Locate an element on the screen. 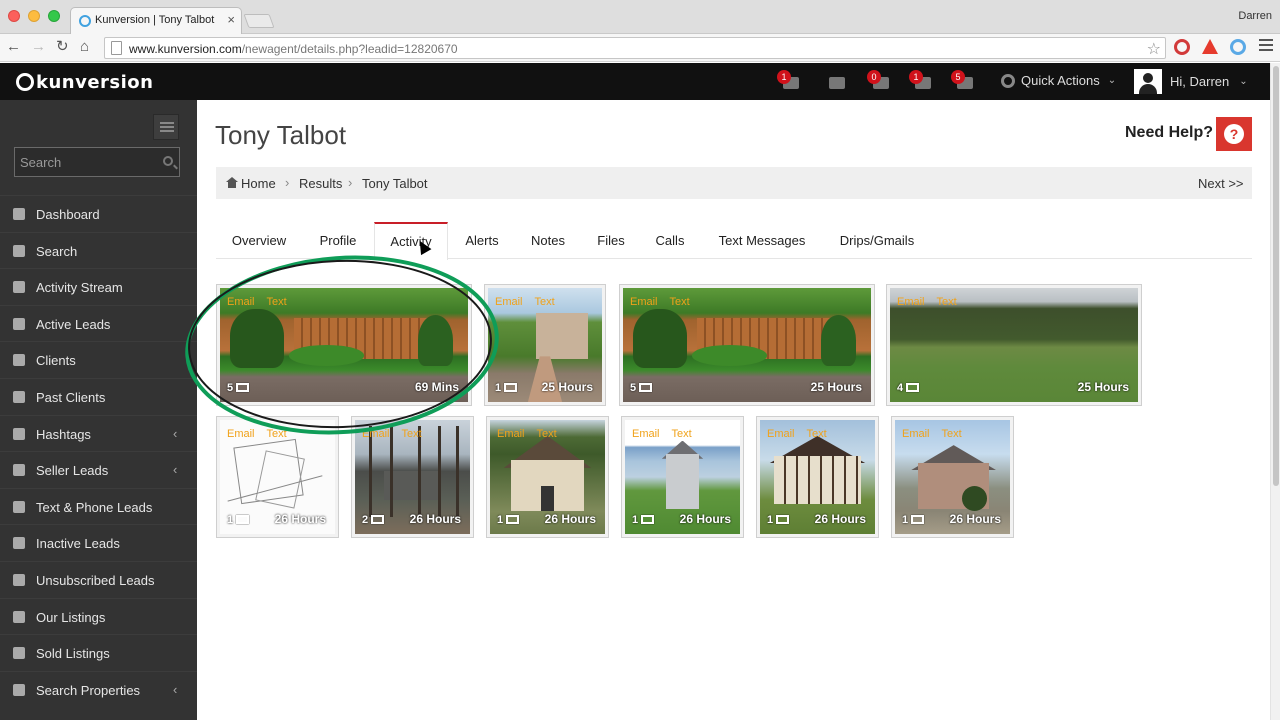  home-icon is located at coordinates (232, 182).